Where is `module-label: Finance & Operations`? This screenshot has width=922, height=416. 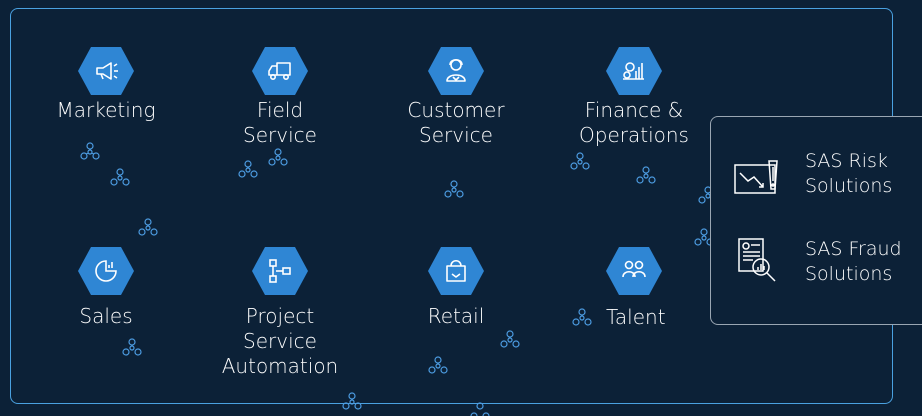 module-label: Finance & Operations is located at coordinates (634, 122).